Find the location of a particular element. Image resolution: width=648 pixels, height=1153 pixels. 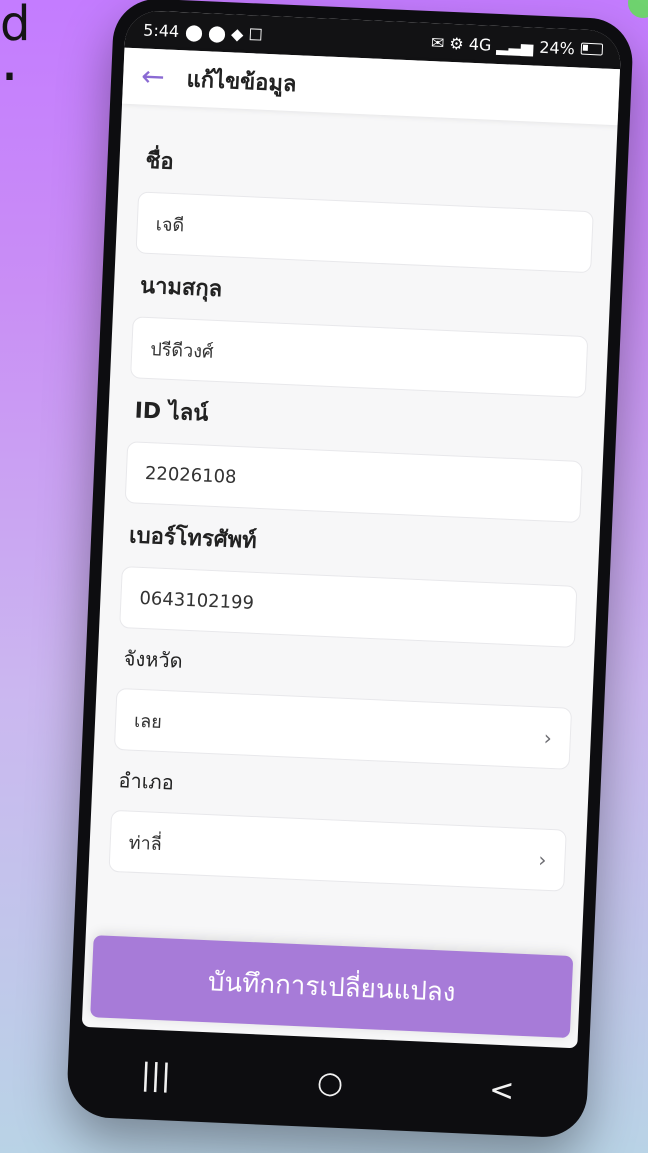

last-name-label: นามสกุล is located at coordinates (181, 288).